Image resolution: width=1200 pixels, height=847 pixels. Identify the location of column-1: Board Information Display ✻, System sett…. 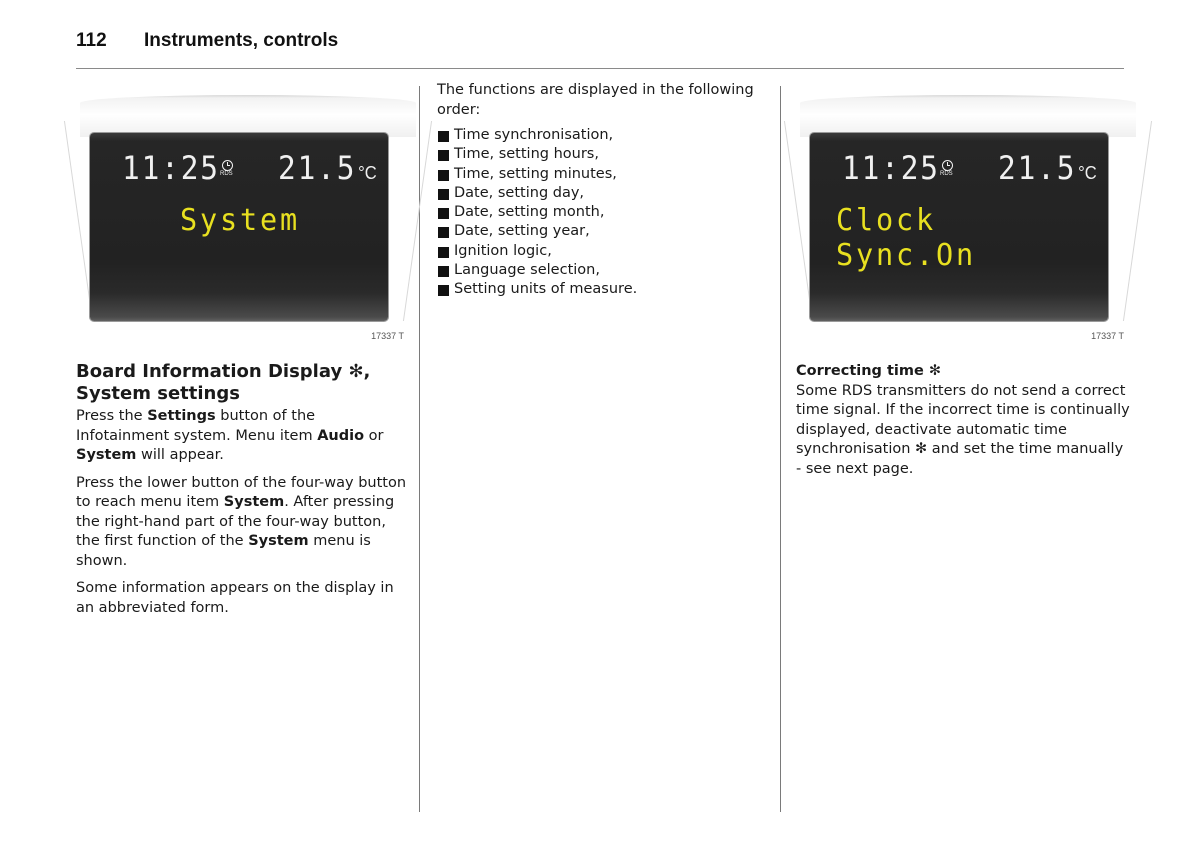
(244, 493).